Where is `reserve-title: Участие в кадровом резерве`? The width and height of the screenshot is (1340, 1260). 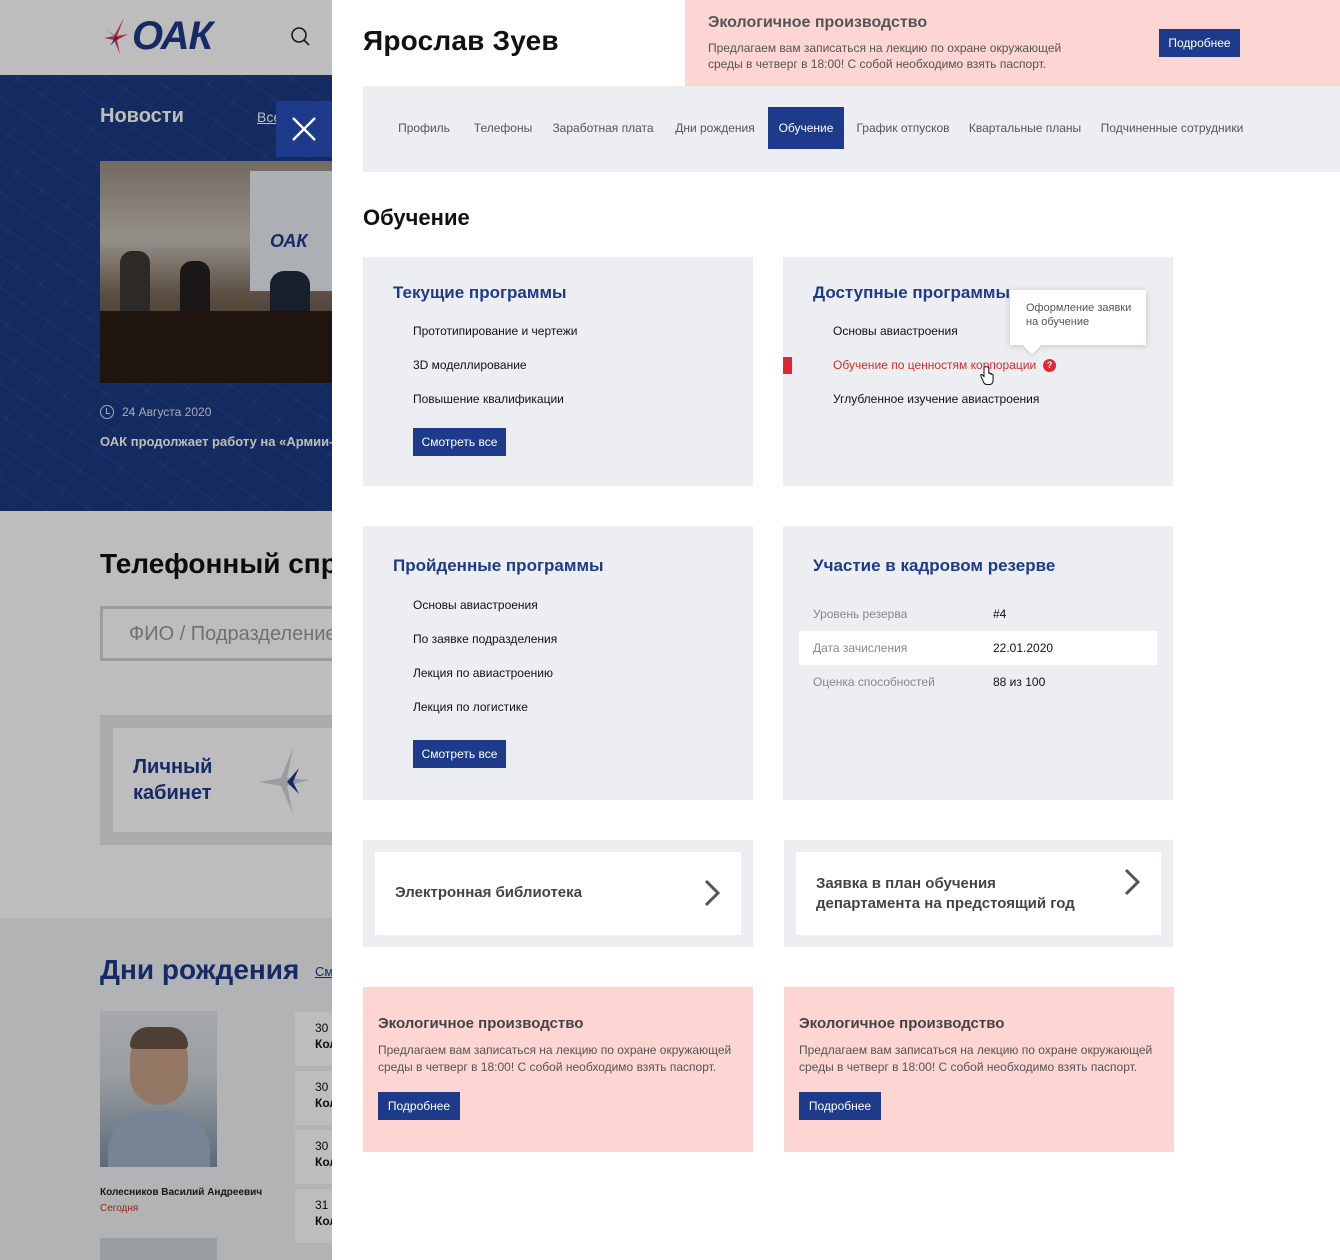 reserve-title: Участие в кадровом резерве is located at coordinates (934, 565).